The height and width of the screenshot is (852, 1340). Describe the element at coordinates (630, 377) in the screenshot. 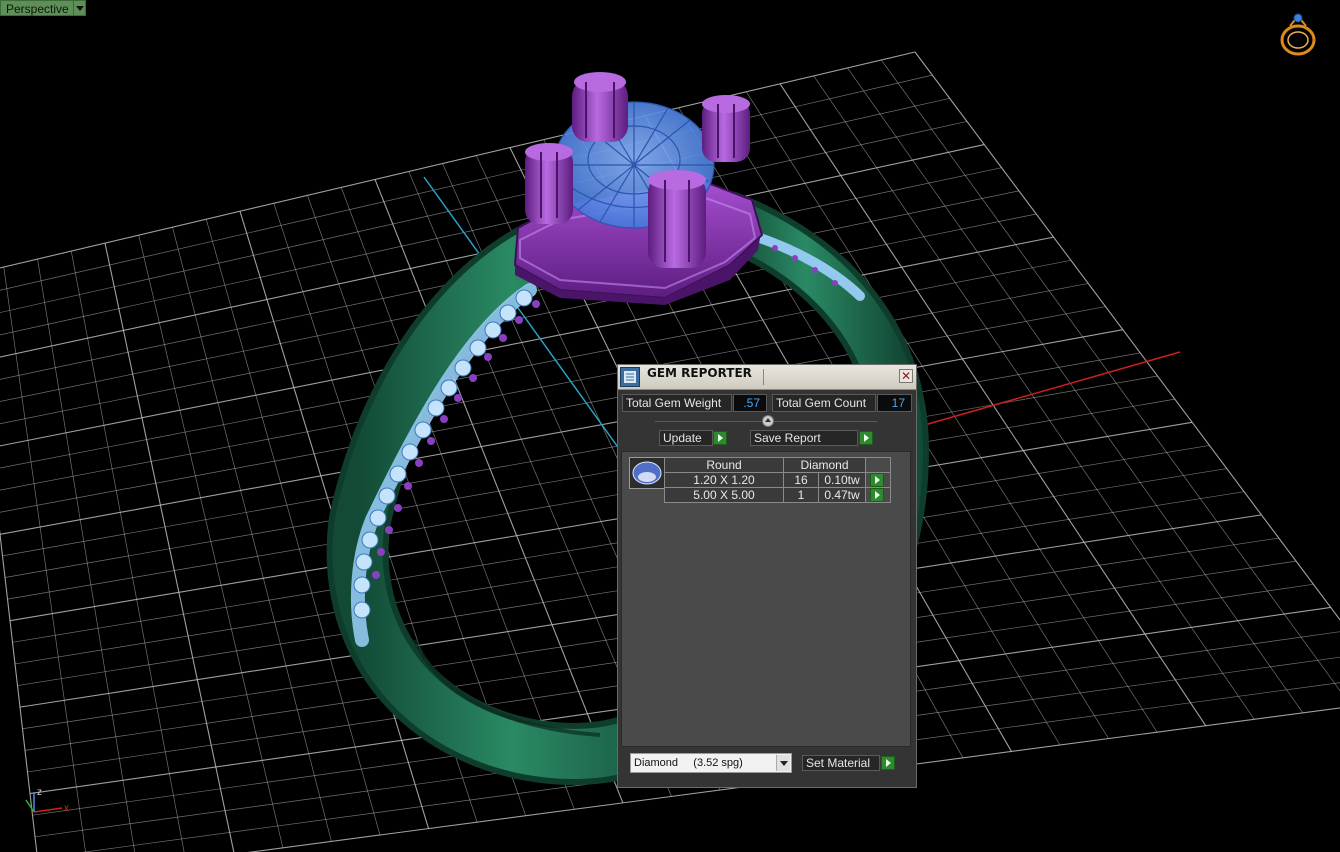

I see `gem-report-icon` at that location.